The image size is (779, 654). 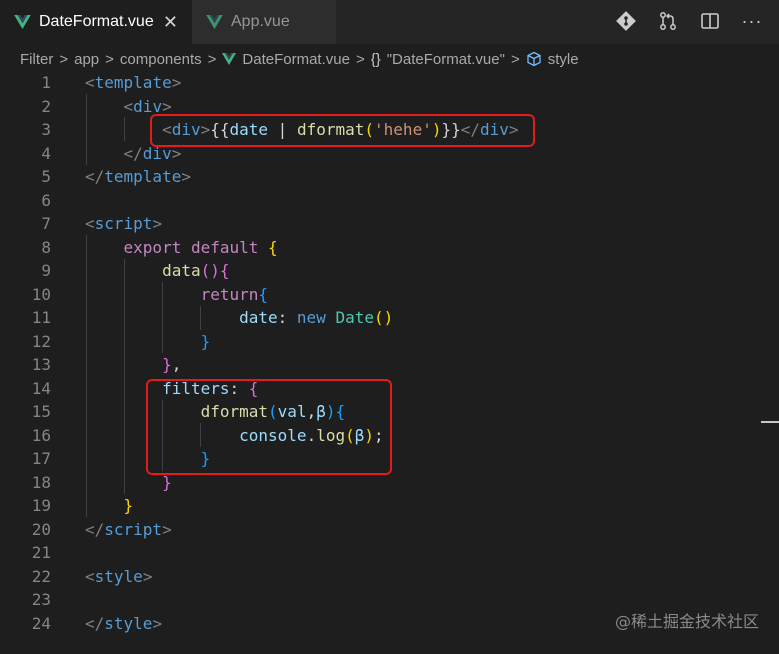 What do you see at coordinates (41, 317) in the screenshot?
I see `line-number: 11` at bounding box center [41, 317].